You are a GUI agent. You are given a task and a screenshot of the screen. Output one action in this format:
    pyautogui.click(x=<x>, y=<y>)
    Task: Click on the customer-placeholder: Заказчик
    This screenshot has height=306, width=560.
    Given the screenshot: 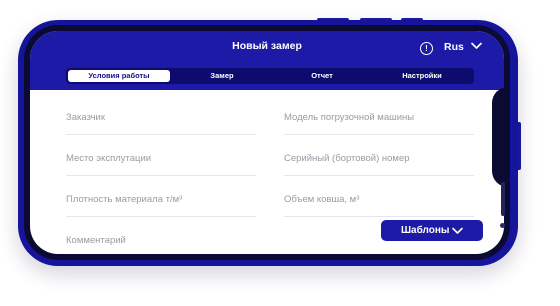 What is the action you would take?
    pyautogui.click(x=86, y=117)
    